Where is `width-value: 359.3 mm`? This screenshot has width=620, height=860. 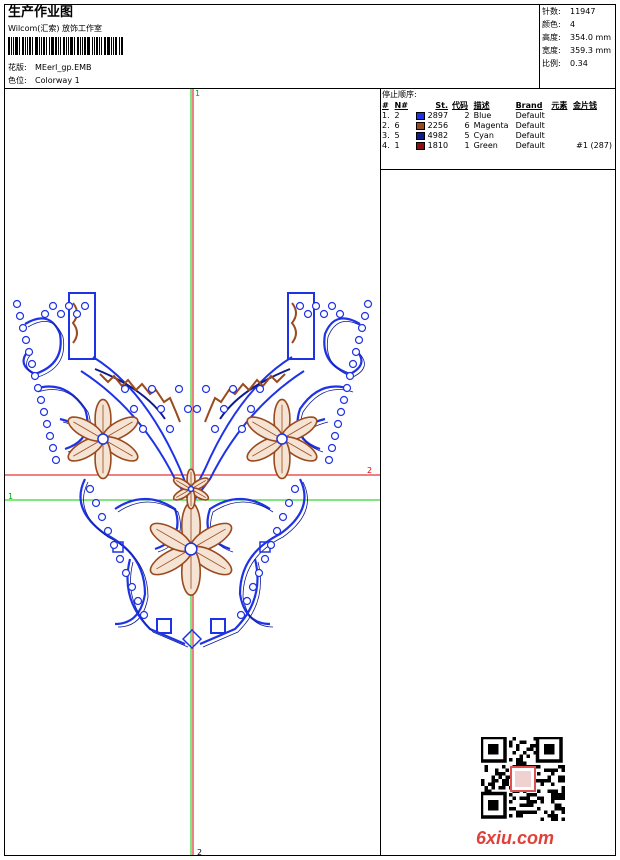 width-value: 359.3 mm is located at coordinates (591, 50).